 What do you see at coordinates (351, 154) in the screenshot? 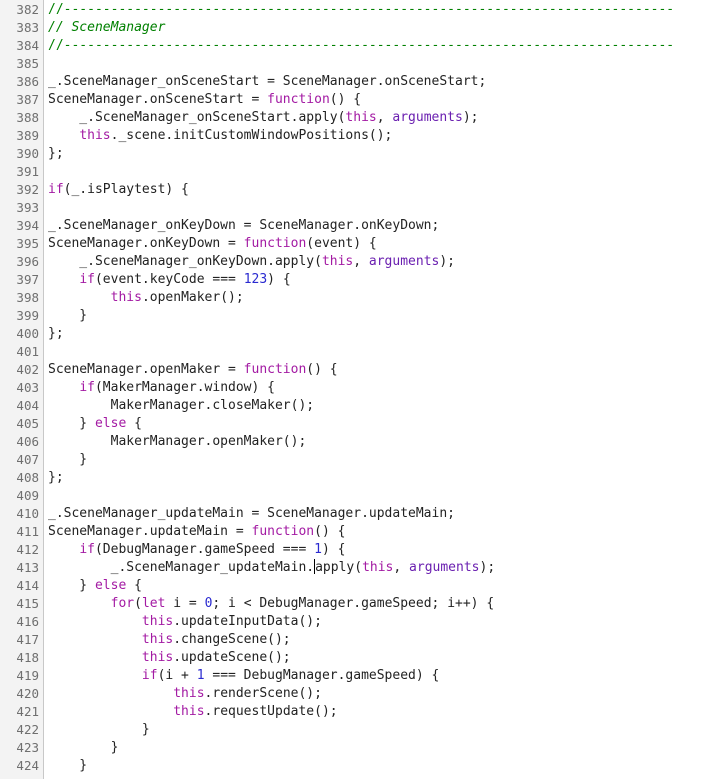
I see `code-line: 390};` at bounding box center [351, 154].